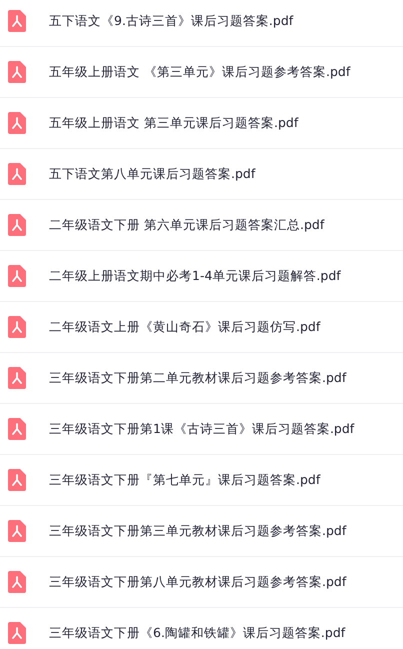 The height and width of the screenshot is (649, 403). Describe the element at coordinates (184, 480) in the screenshot. I see `file-name: 三年级语文下册『第七单元』课后习题答案.pdf` at that location.